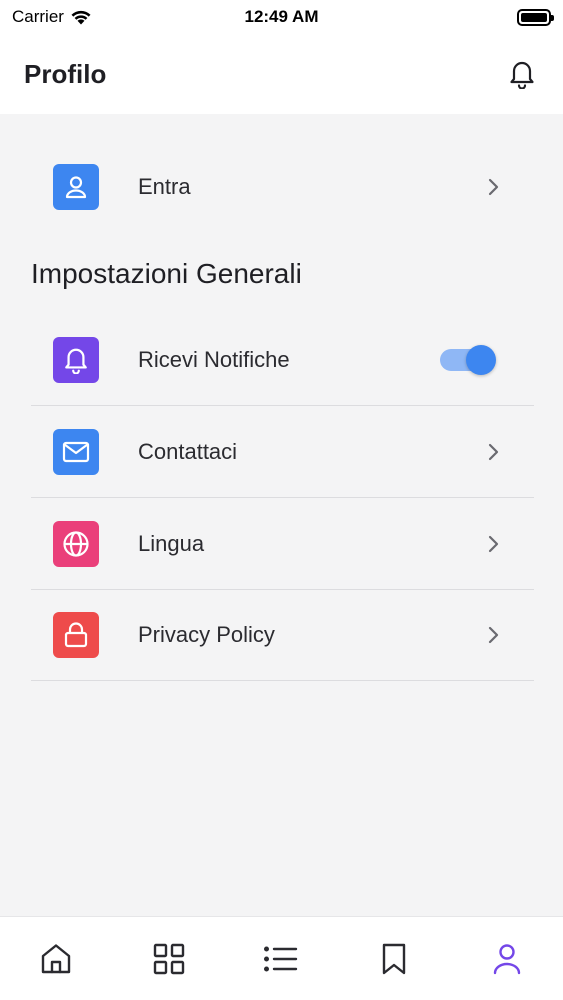  I want to click on language-label: Lingua, so click(171, 543).